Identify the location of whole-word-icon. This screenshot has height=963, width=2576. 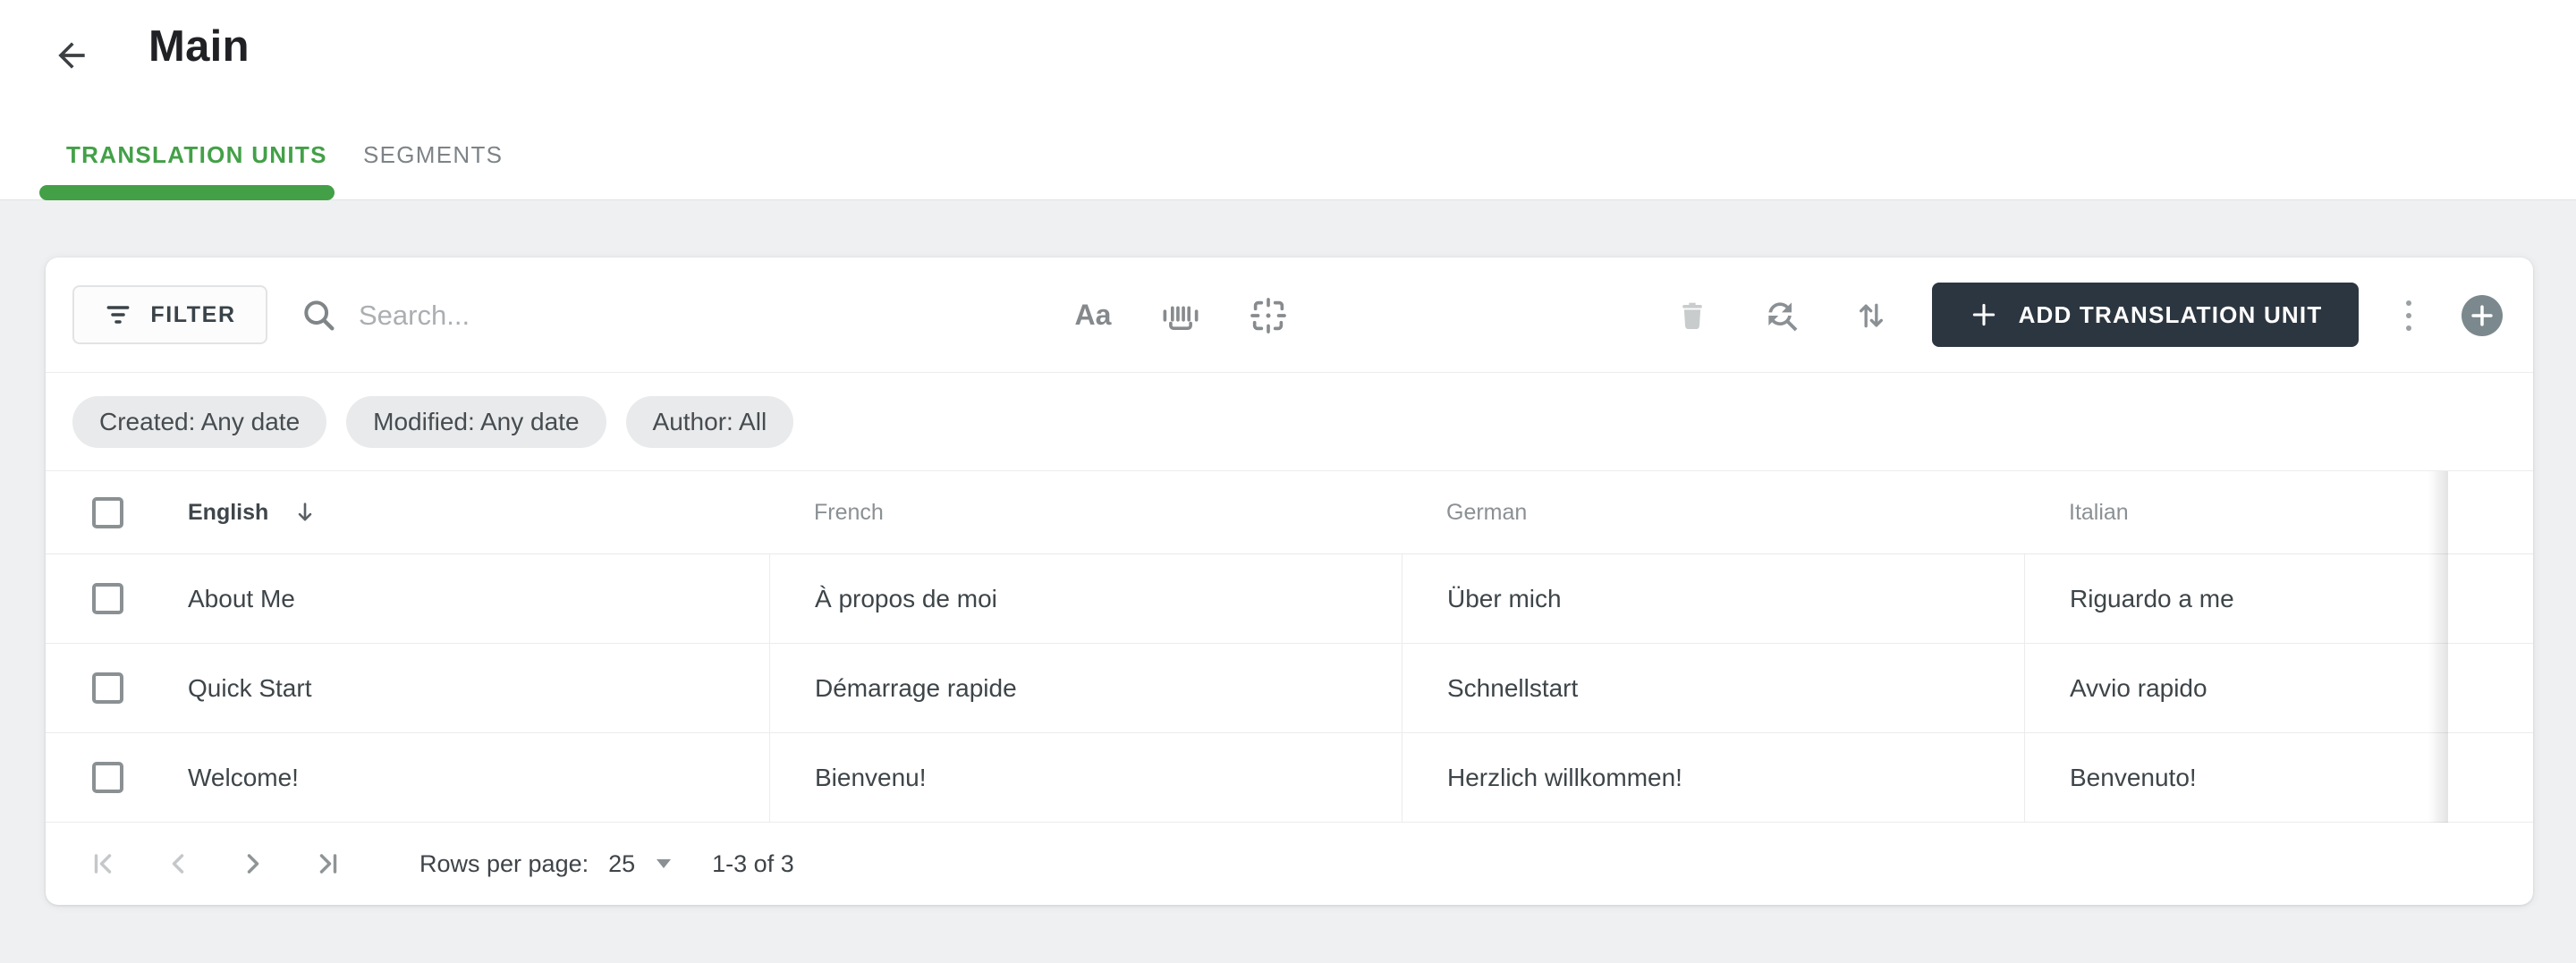
(1180, 315).